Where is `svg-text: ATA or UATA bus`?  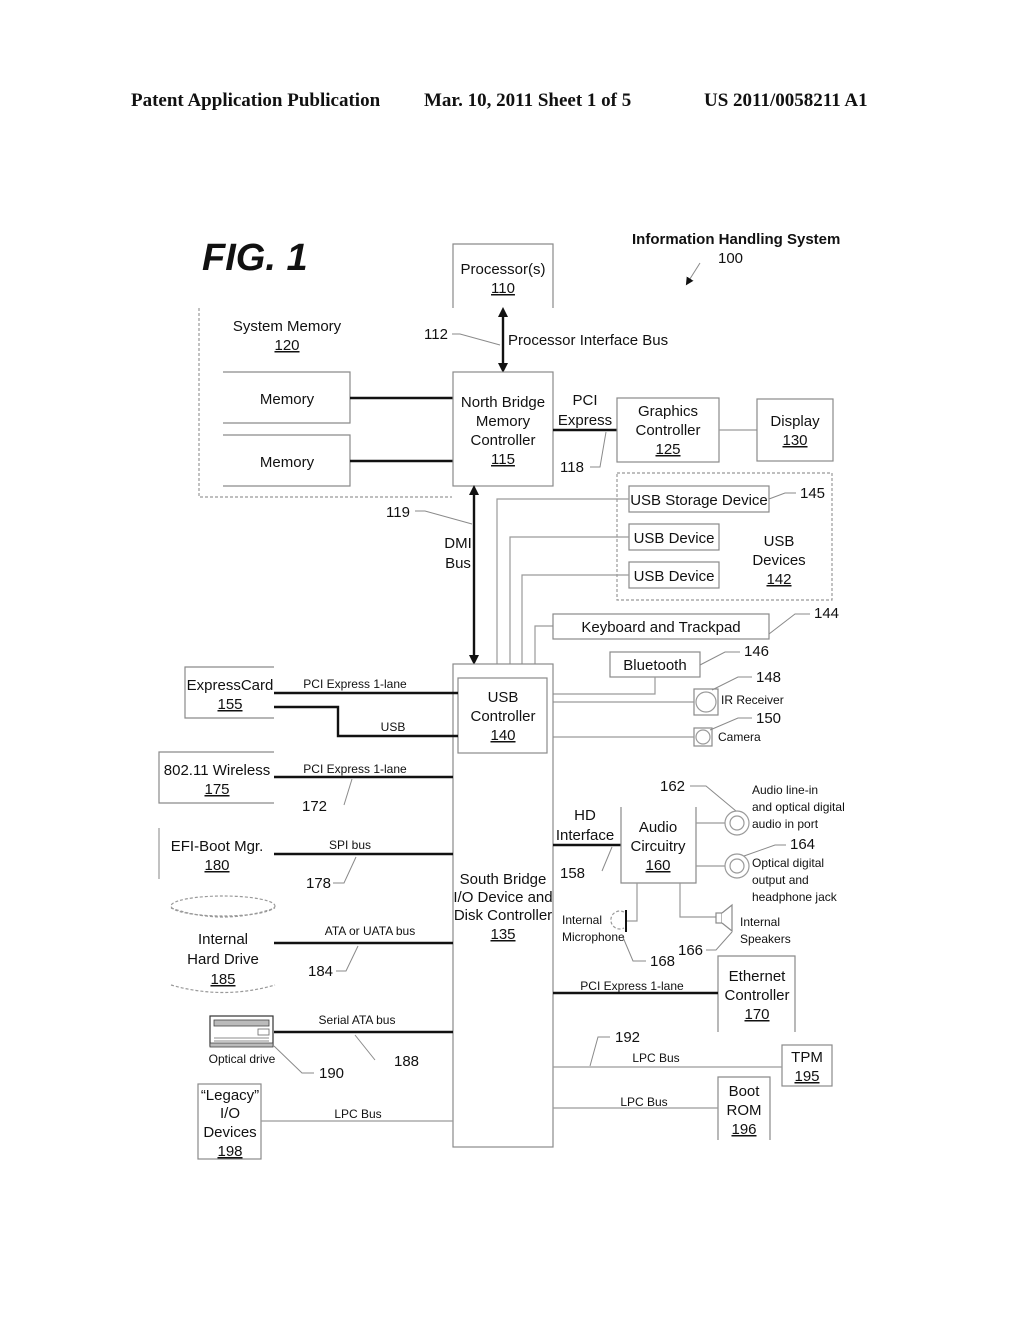 svg-text: ATA or UATA bus is located at coordinates (370, 931).